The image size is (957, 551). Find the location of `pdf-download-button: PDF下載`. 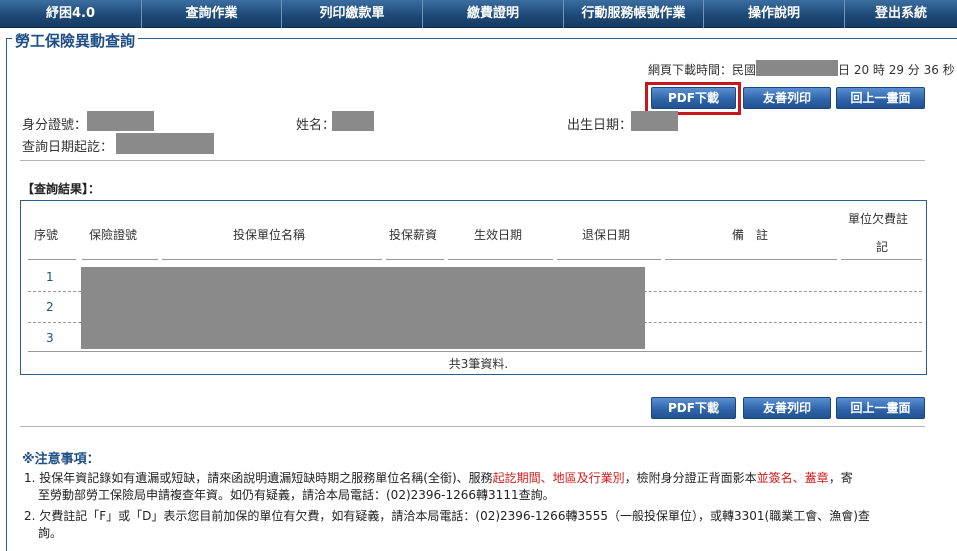

pdf-download-button: PDF下載 is located at coordinates (693, 98).